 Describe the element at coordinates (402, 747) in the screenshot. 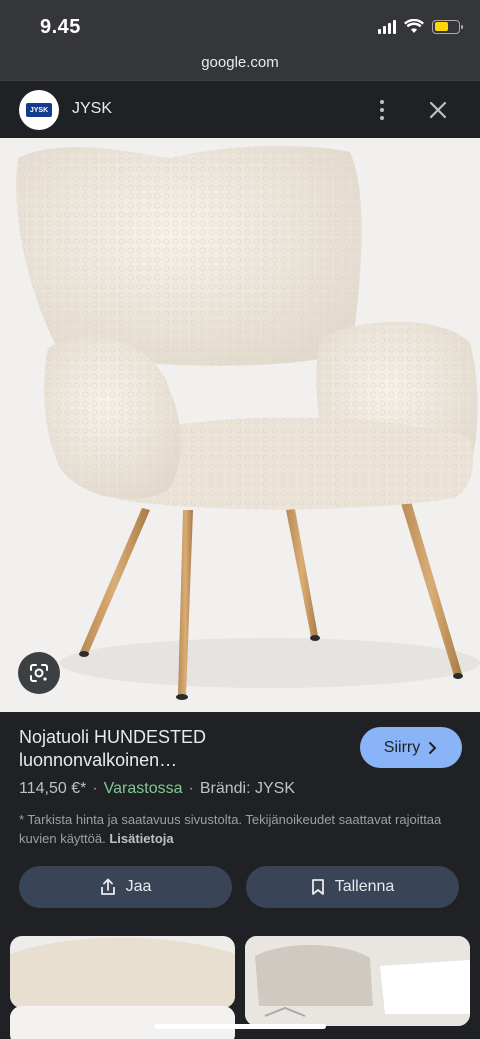

I see `go-button-label: Siirry` at that location.